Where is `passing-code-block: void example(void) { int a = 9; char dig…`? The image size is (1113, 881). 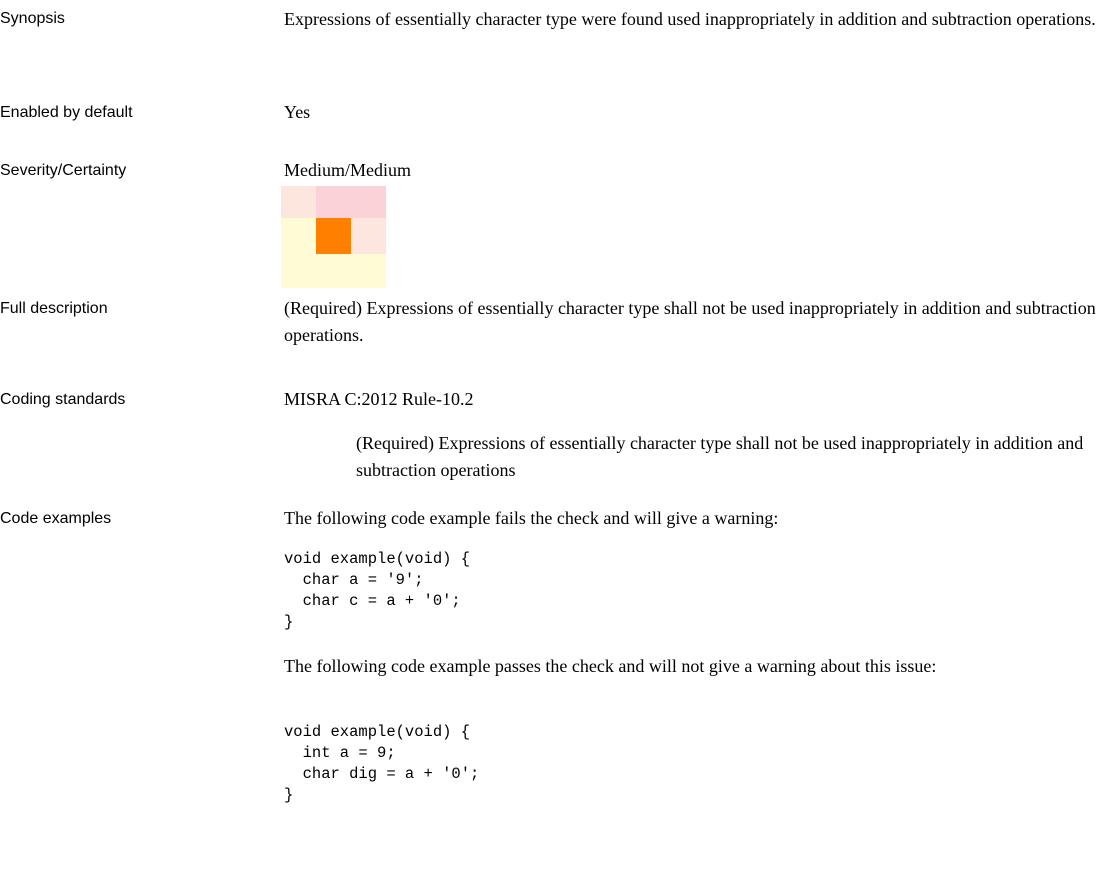
passing-code-block: void example(void) { int a = 9; char dig… is located at coordinates (382, 763).